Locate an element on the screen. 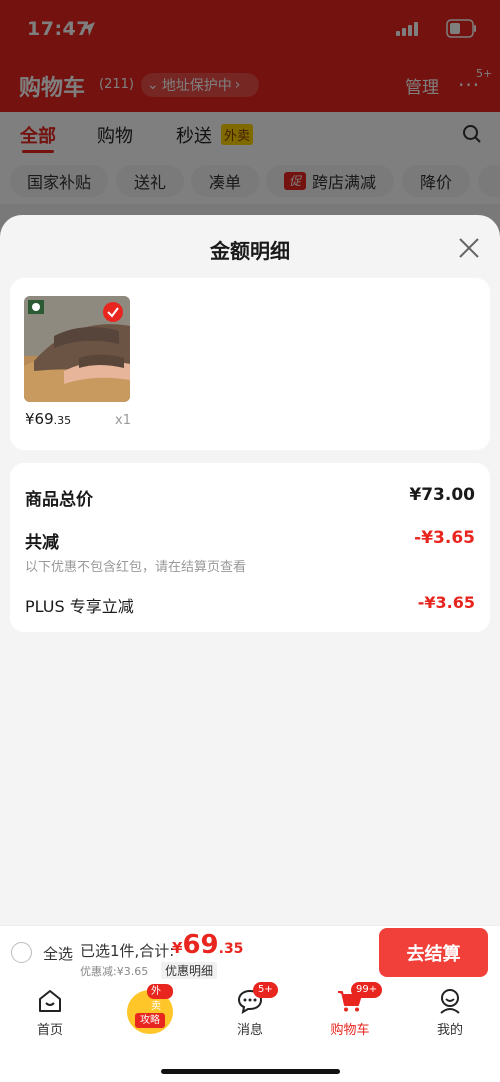  select-all-radio is located at coordinates (21, 952).